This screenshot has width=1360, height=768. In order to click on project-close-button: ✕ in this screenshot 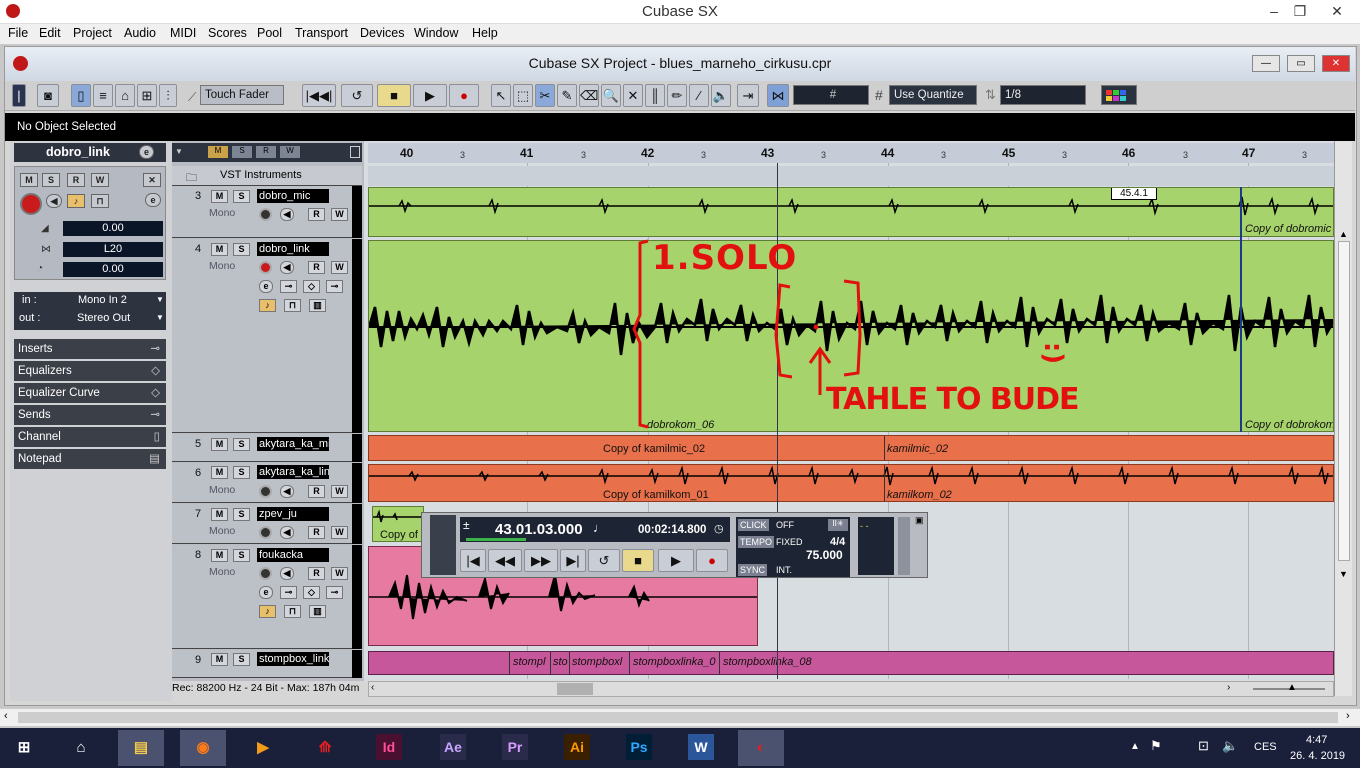, I will do `click(1336, 63)`.